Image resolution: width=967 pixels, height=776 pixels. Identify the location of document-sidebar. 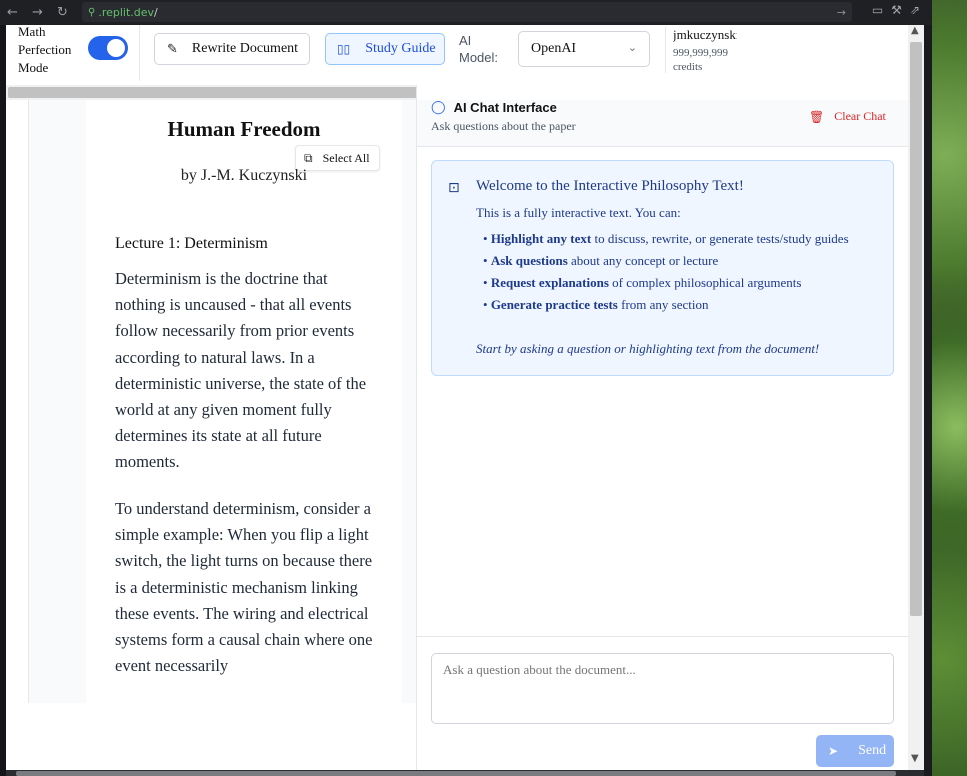
(17, 401).